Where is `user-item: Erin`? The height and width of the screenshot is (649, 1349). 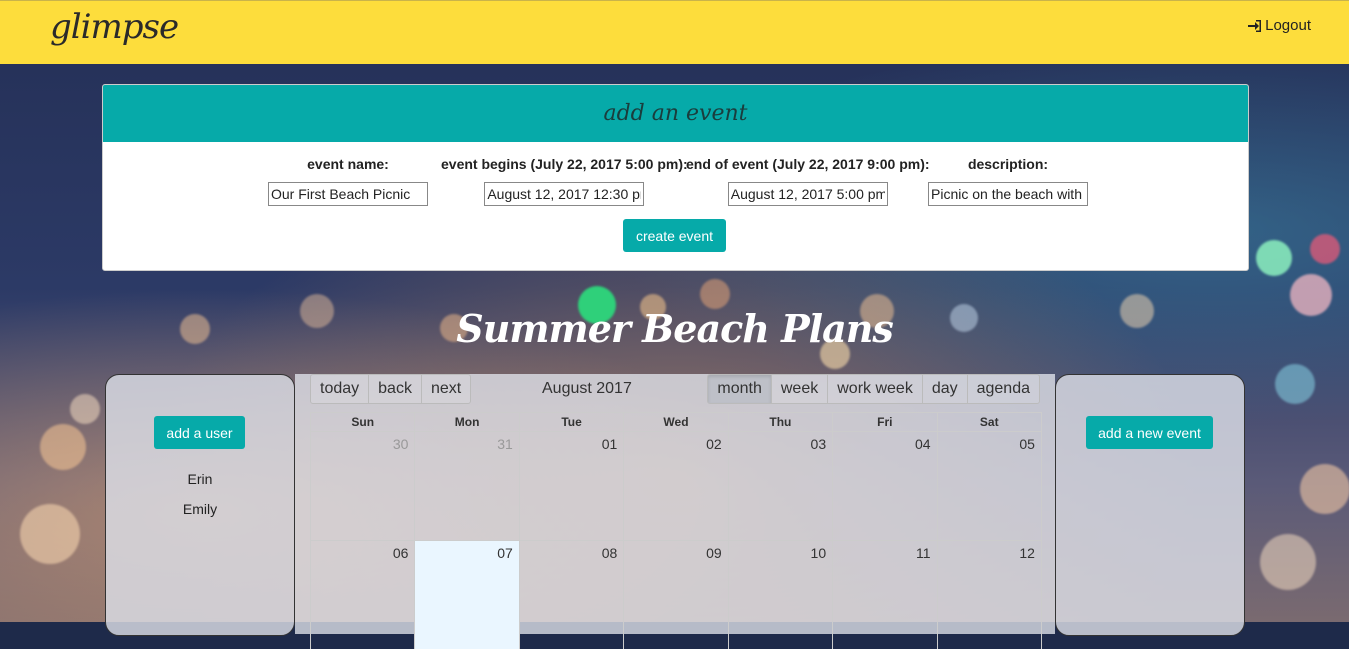
user-item: Erin is located at coordinates (200, 485).